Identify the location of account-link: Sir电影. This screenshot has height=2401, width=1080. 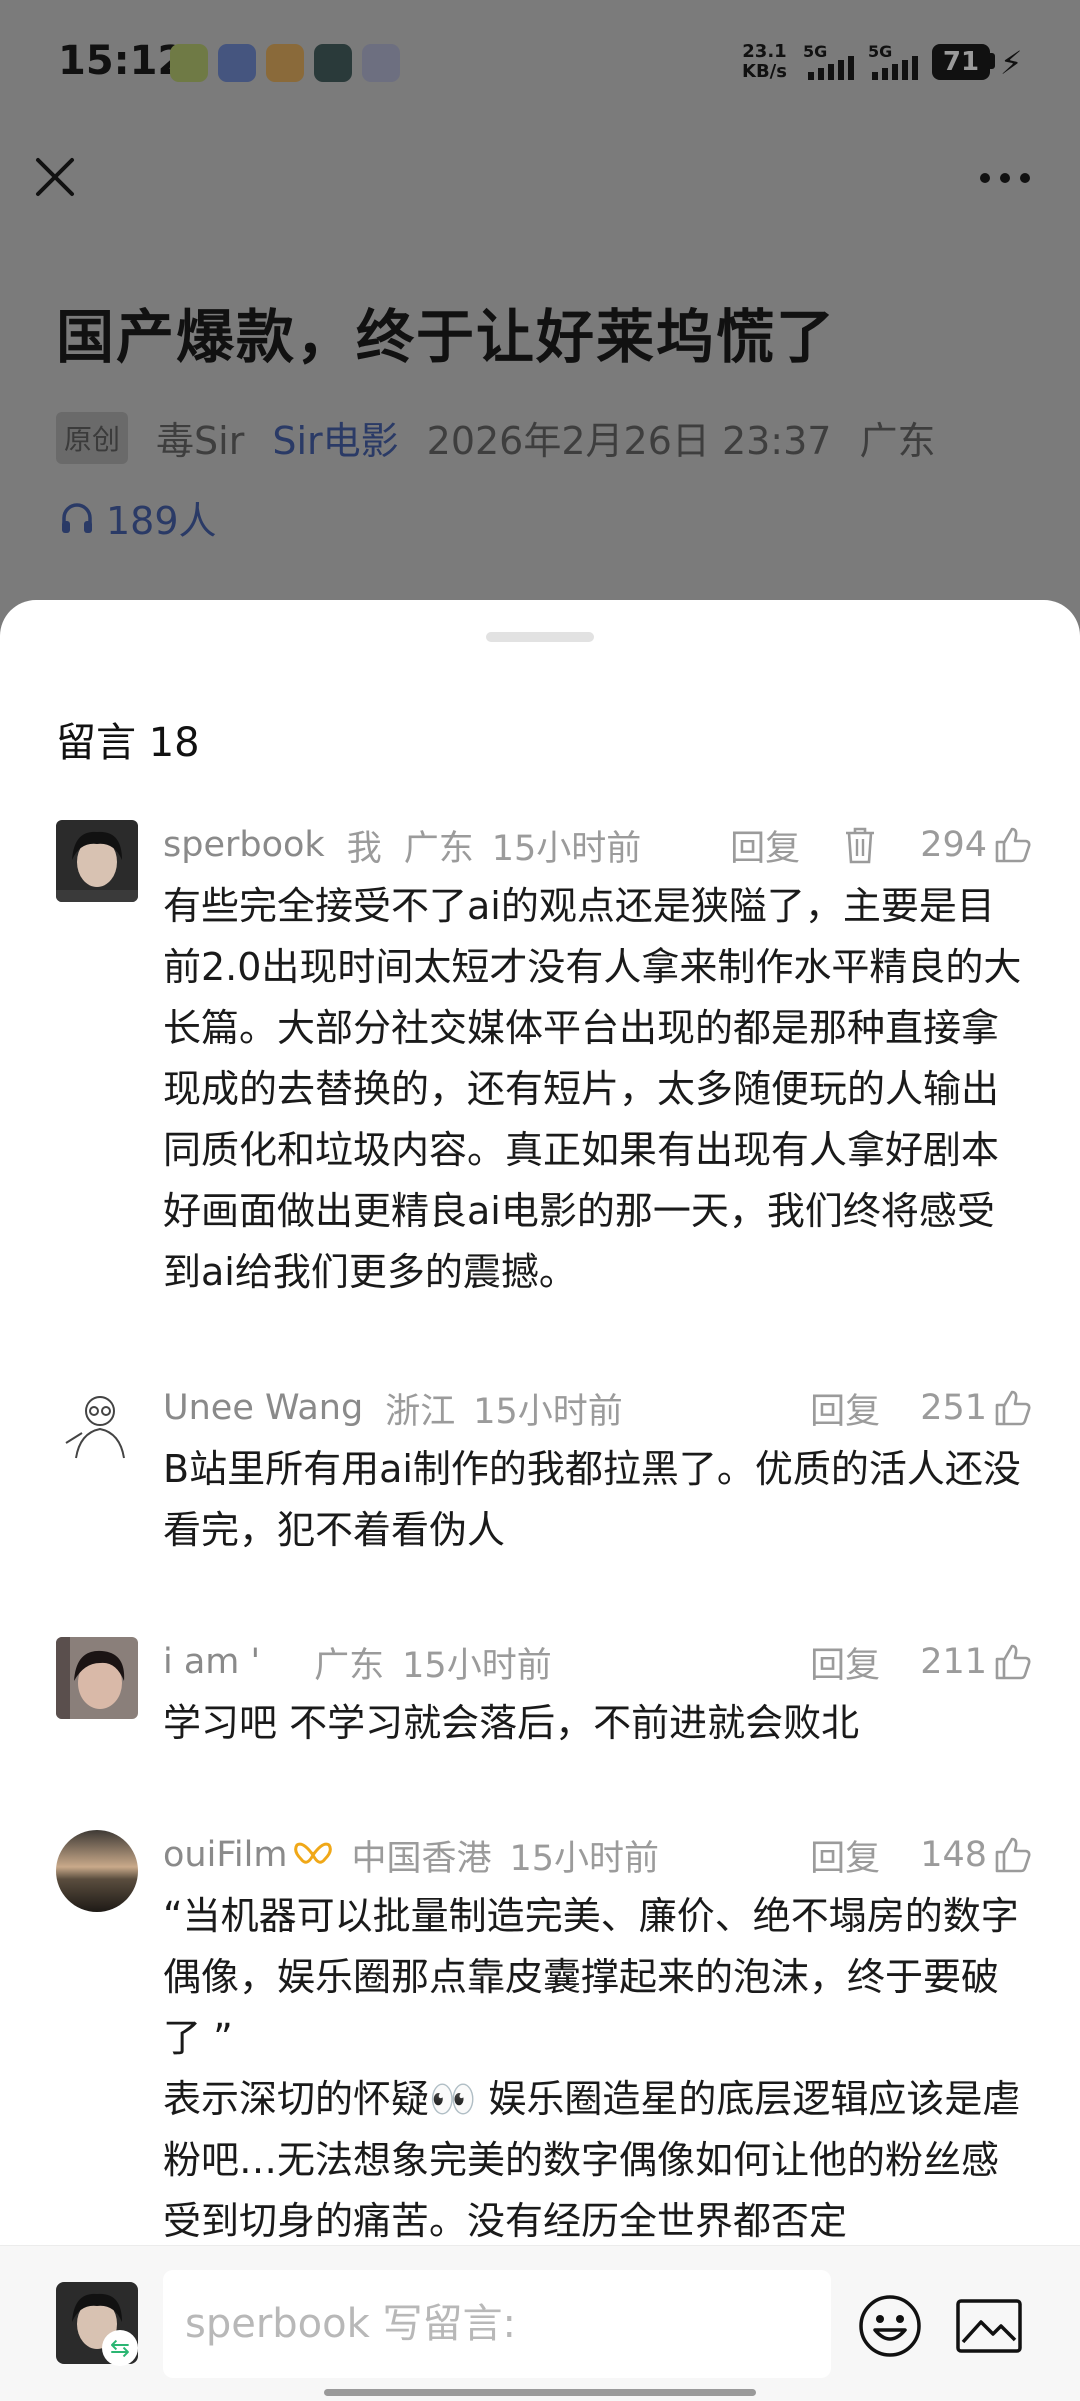
(335, 437).